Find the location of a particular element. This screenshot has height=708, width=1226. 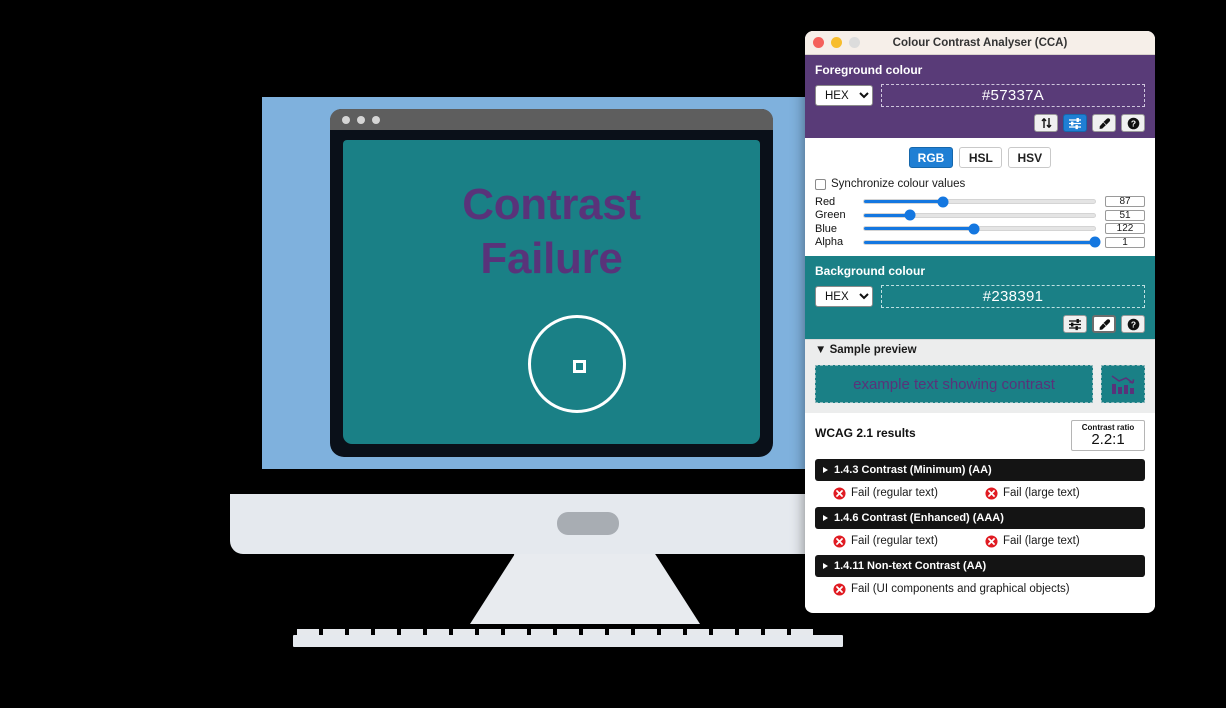

slider-row-green: Green 51 is located at coordinates (980, 216).